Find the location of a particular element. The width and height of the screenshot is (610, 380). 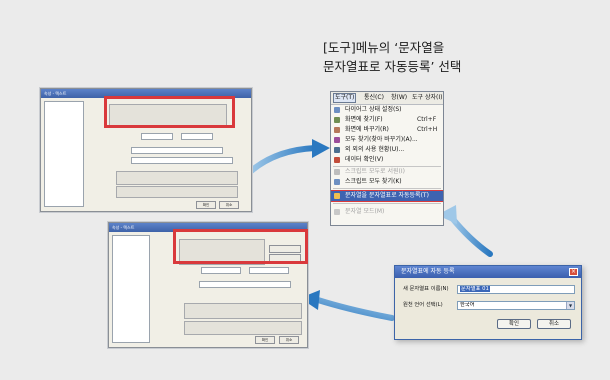

replace-icon is located at coordinates (337, 130).